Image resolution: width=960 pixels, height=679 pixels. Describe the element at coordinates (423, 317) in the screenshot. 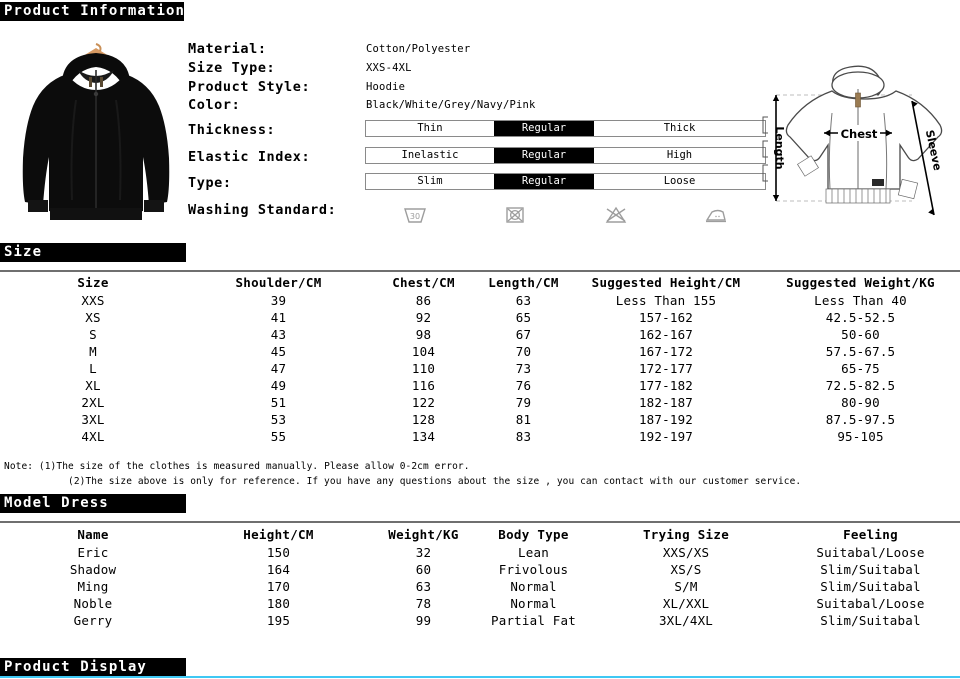

I see `cell-chest: 92` at that location.